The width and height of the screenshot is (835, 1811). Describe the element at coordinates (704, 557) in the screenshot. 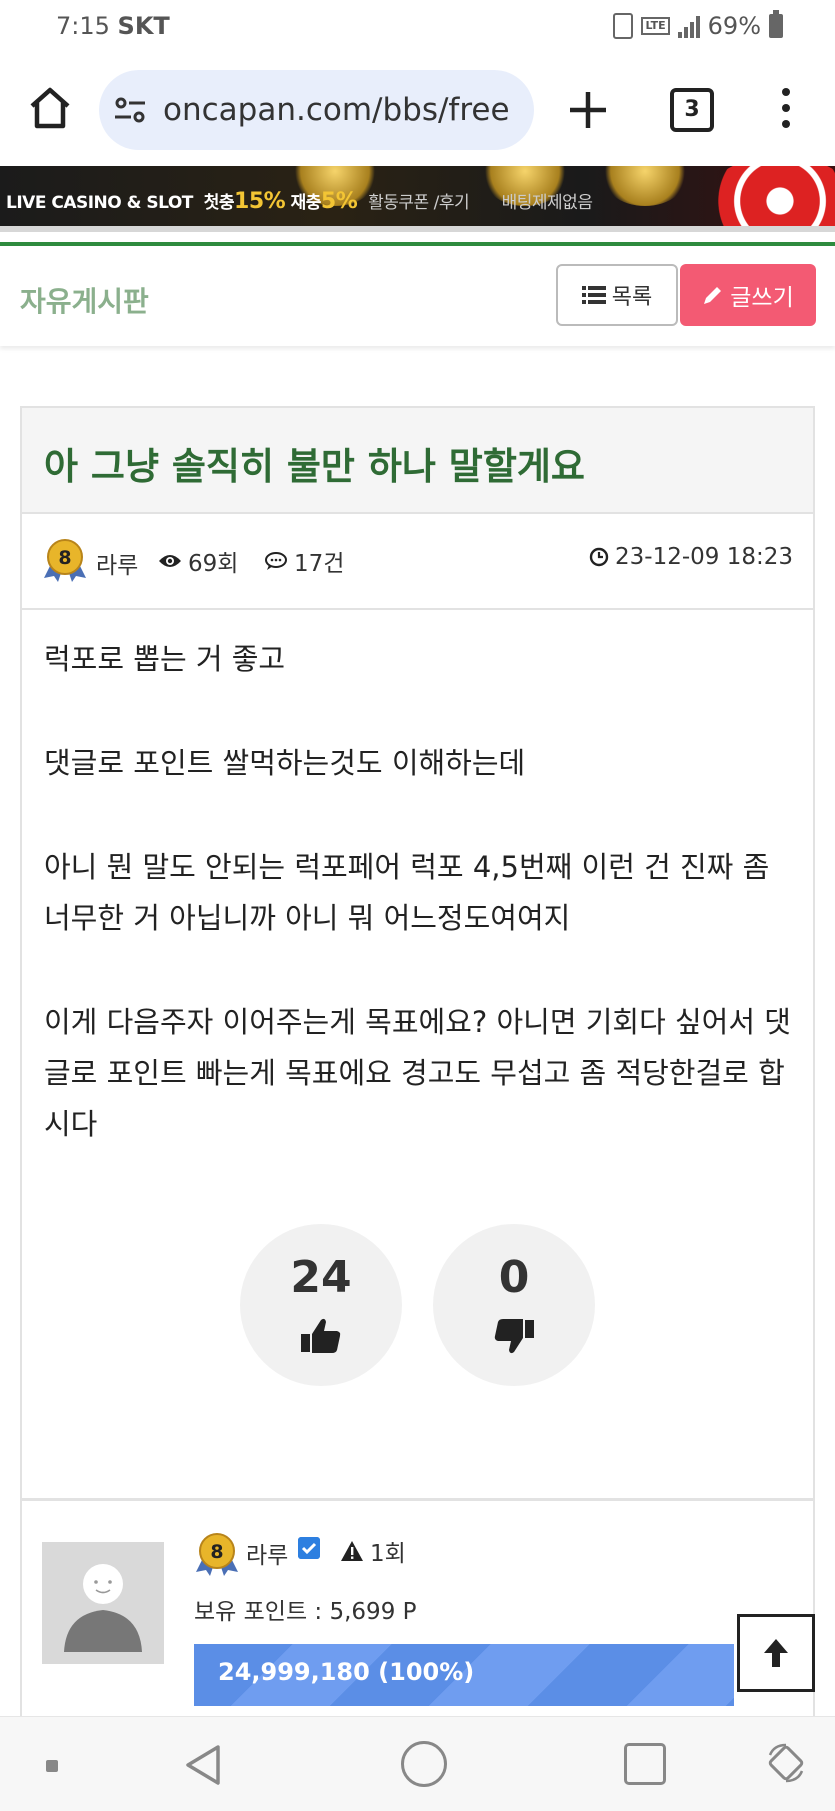

I see `post-date-text: 23-12-09 18:23` at that location.